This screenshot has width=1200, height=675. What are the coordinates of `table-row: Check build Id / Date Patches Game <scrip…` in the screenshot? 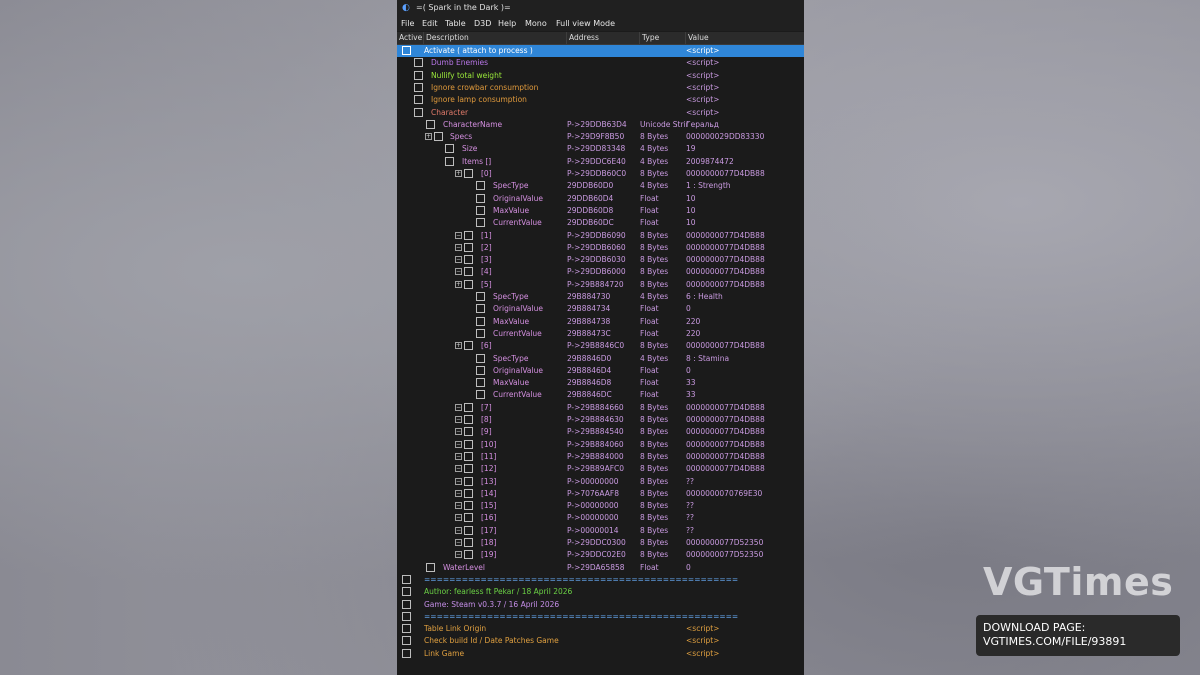 It's located at (600, 641).